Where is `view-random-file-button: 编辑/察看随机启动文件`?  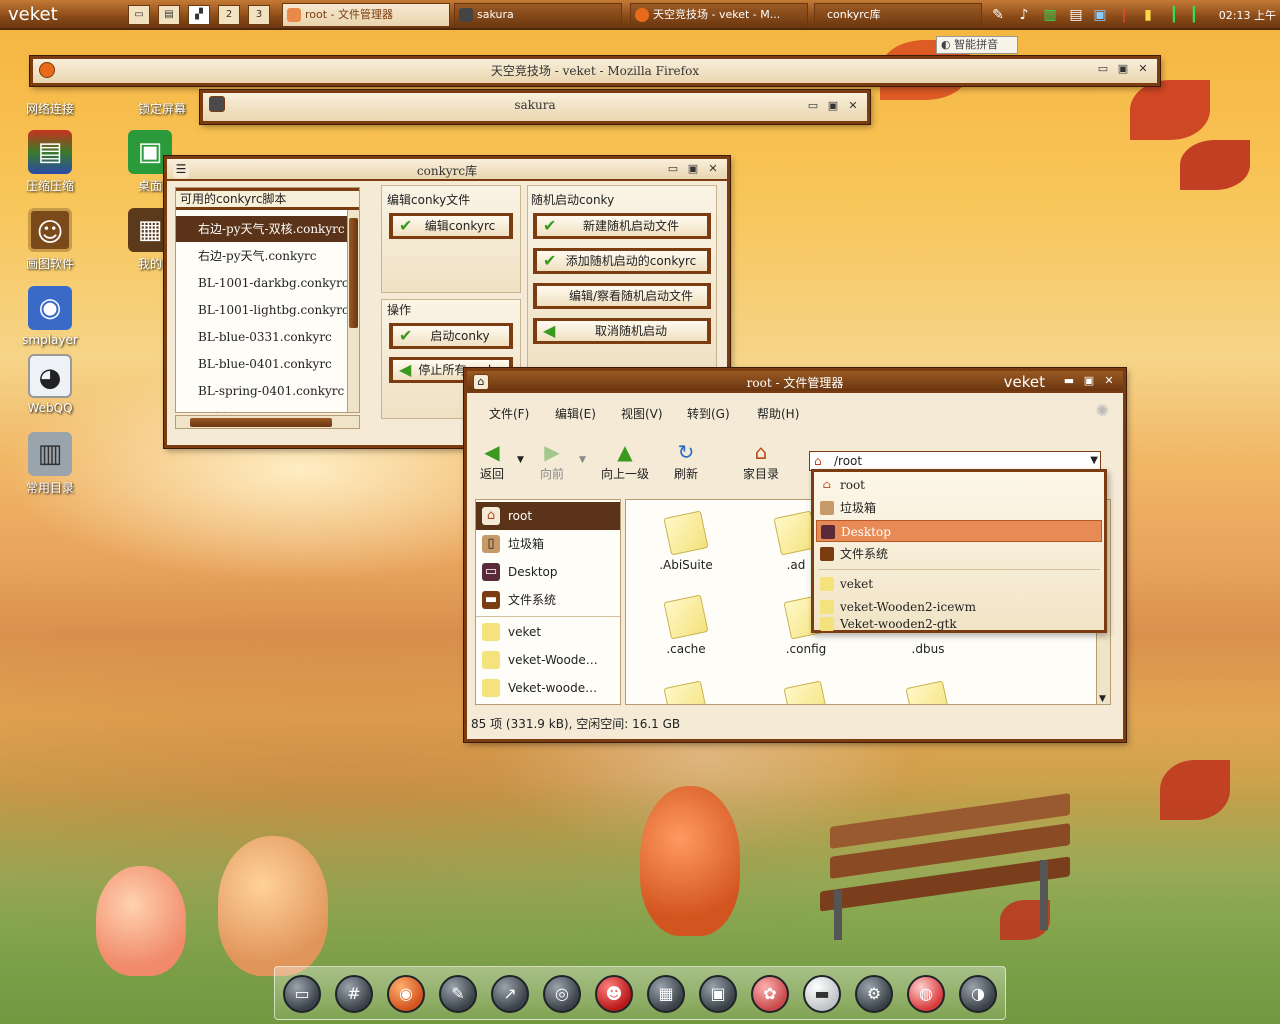
view-random-file-button: 编辑/察看随机启动文件 is located at coordinates (622, 296).